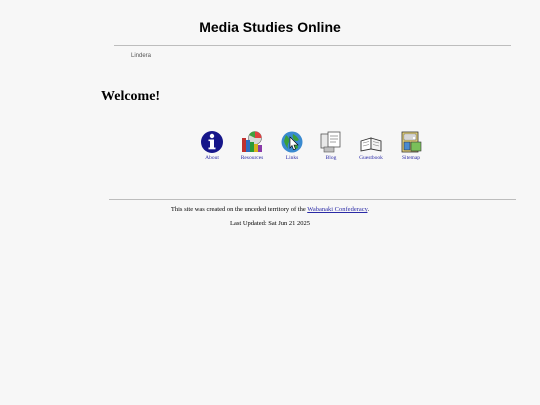  What do you see at coordinates (312, 45) in the screenshot?
I see `header-divider` at bounding box center [312, 45].